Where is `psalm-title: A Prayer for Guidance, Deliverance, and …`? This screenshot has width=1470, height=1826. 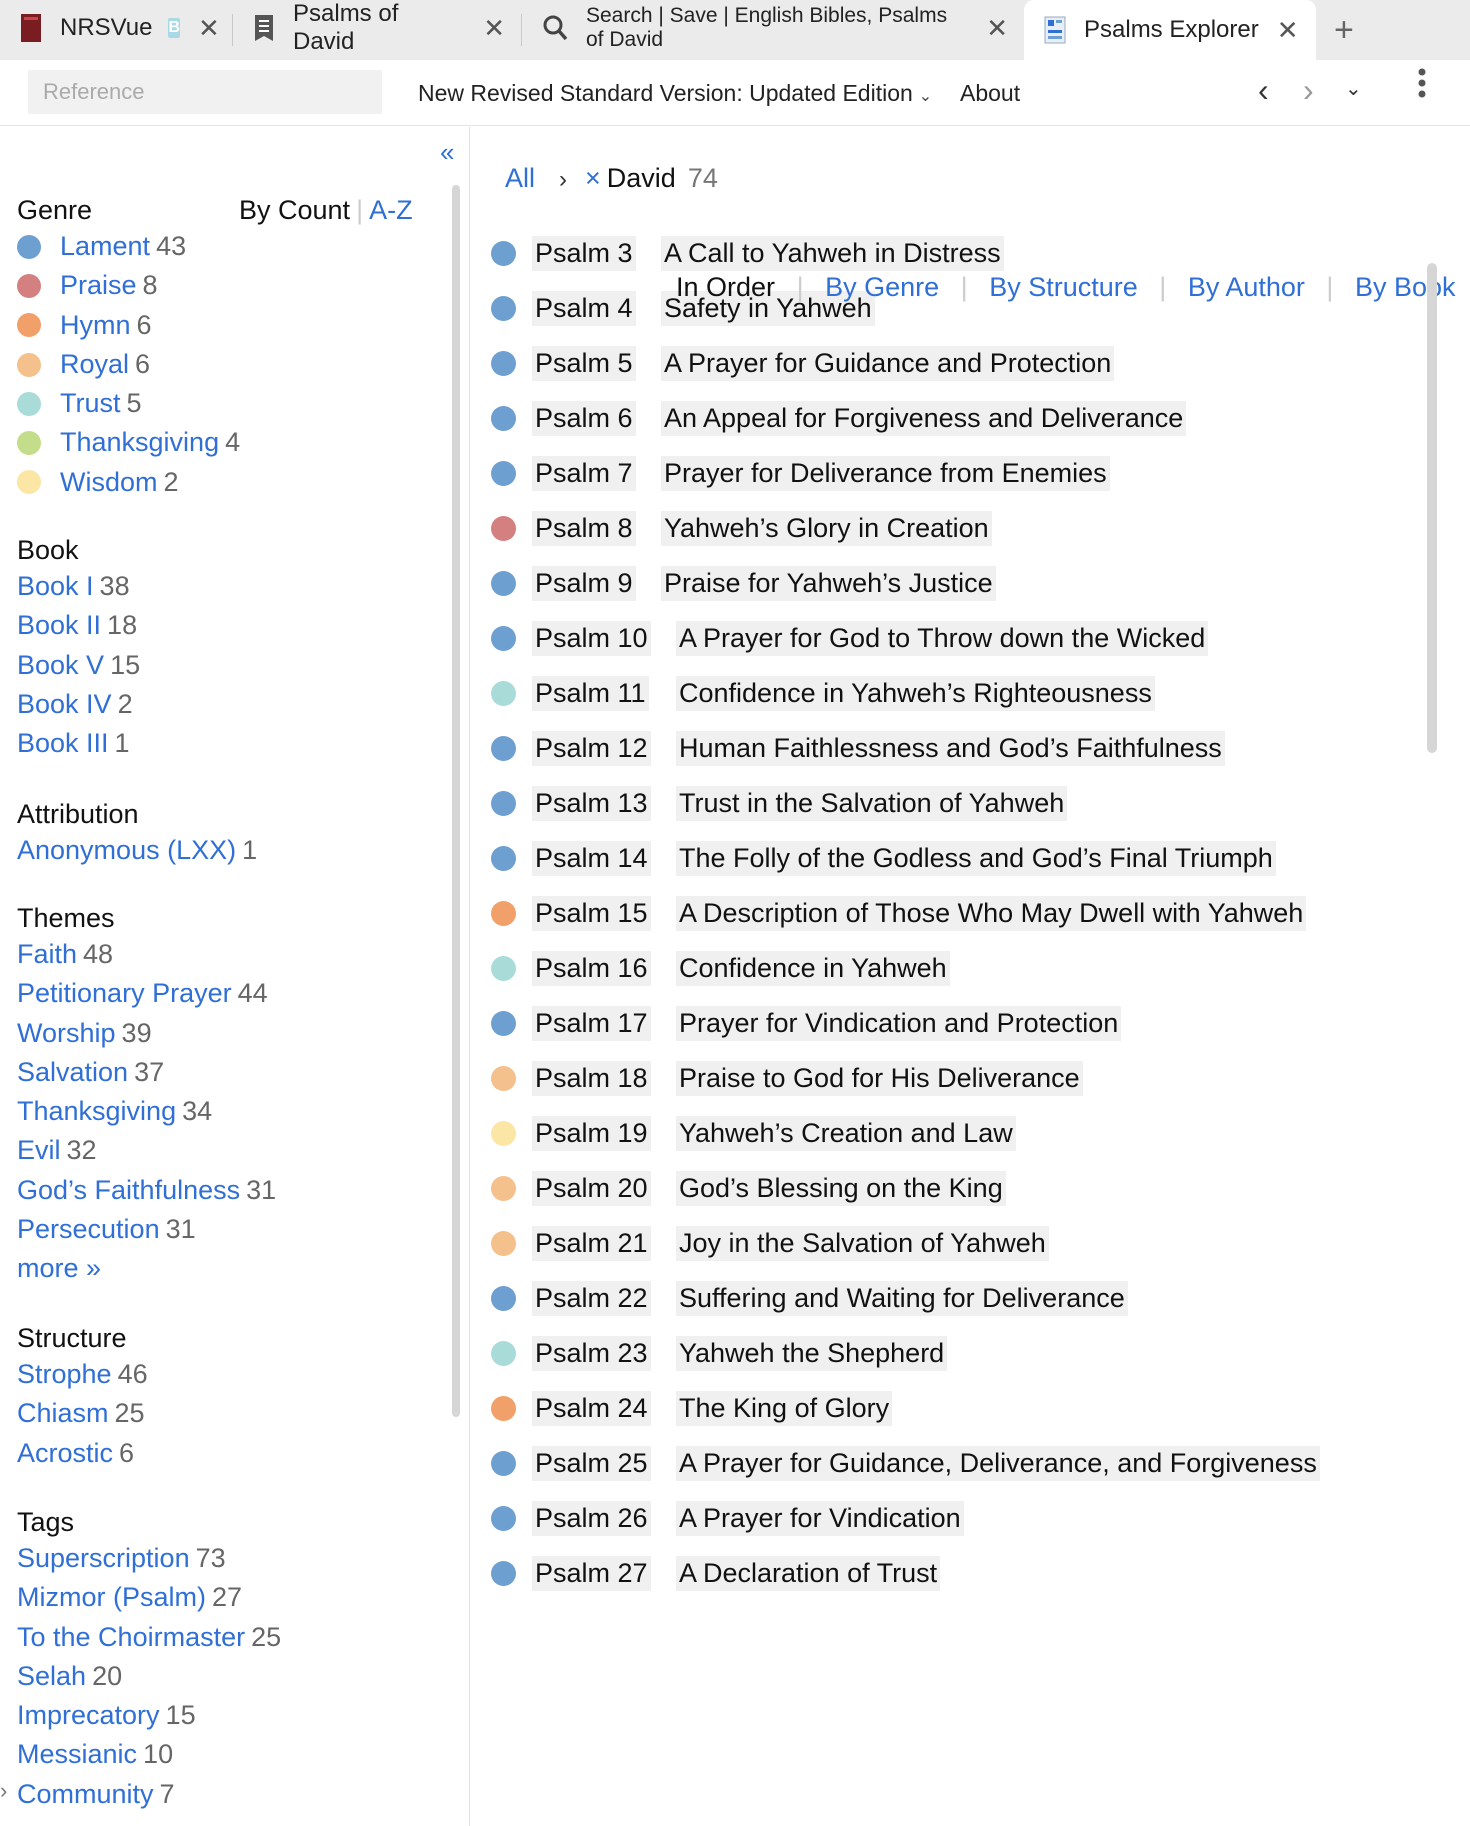 psalm-title: A Prayer for Guidance, Deliverance, and … is located at coordinates (998, 1463).